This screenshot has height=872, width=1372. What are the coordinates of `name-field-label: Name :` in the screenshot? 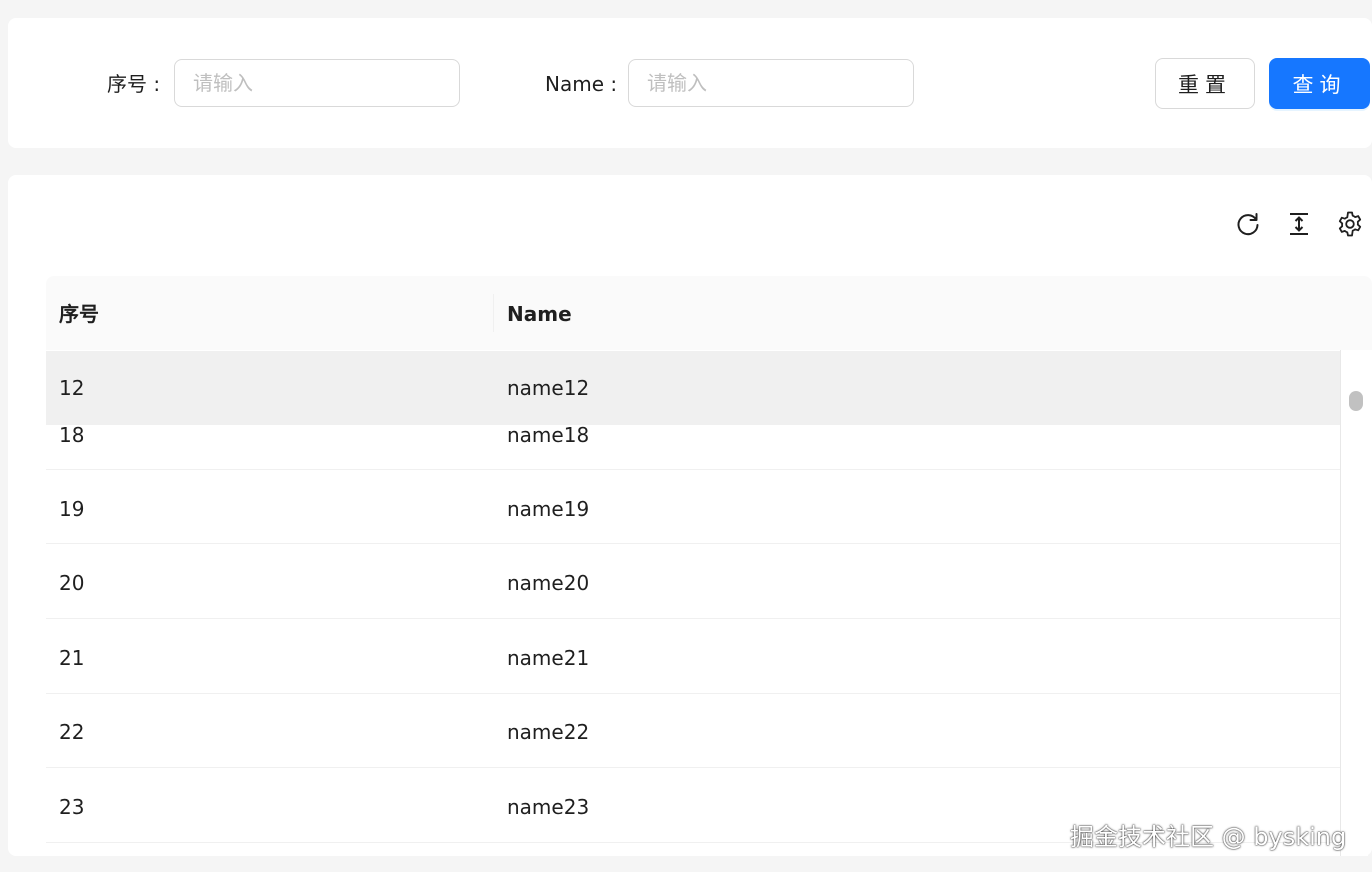 It's located at (581, 84).